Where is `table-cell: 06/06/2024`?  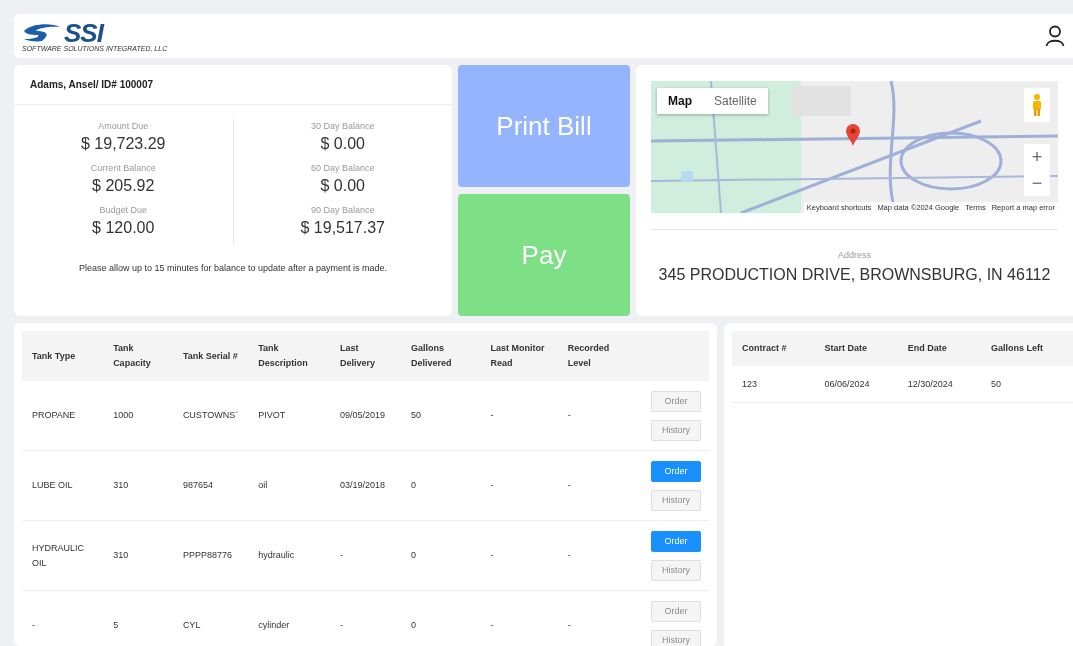 table-cell: 06/06/2024 is located at coordinates (856, 384).